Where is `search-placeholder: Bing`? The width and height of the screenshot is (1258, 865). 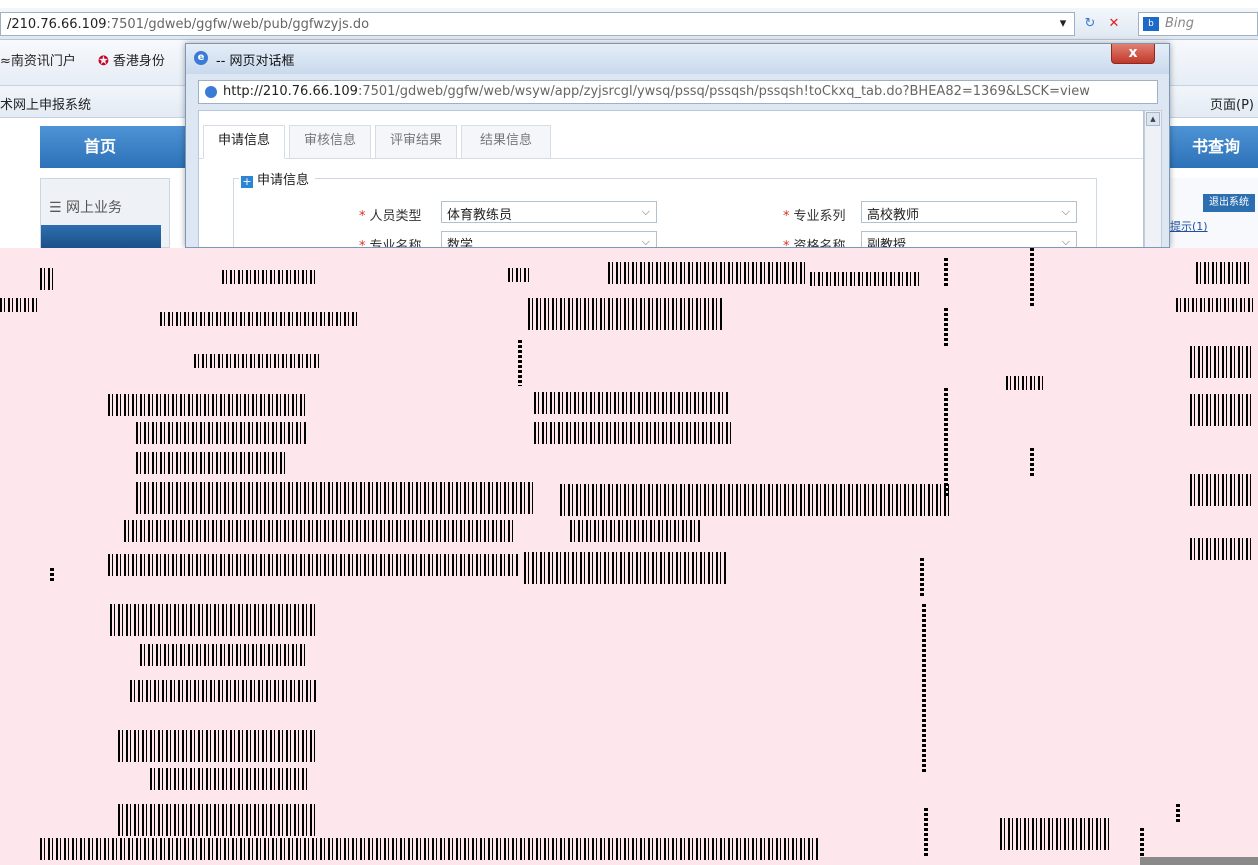
search-placeholder: Bing is located at coordinates (1180, 23).